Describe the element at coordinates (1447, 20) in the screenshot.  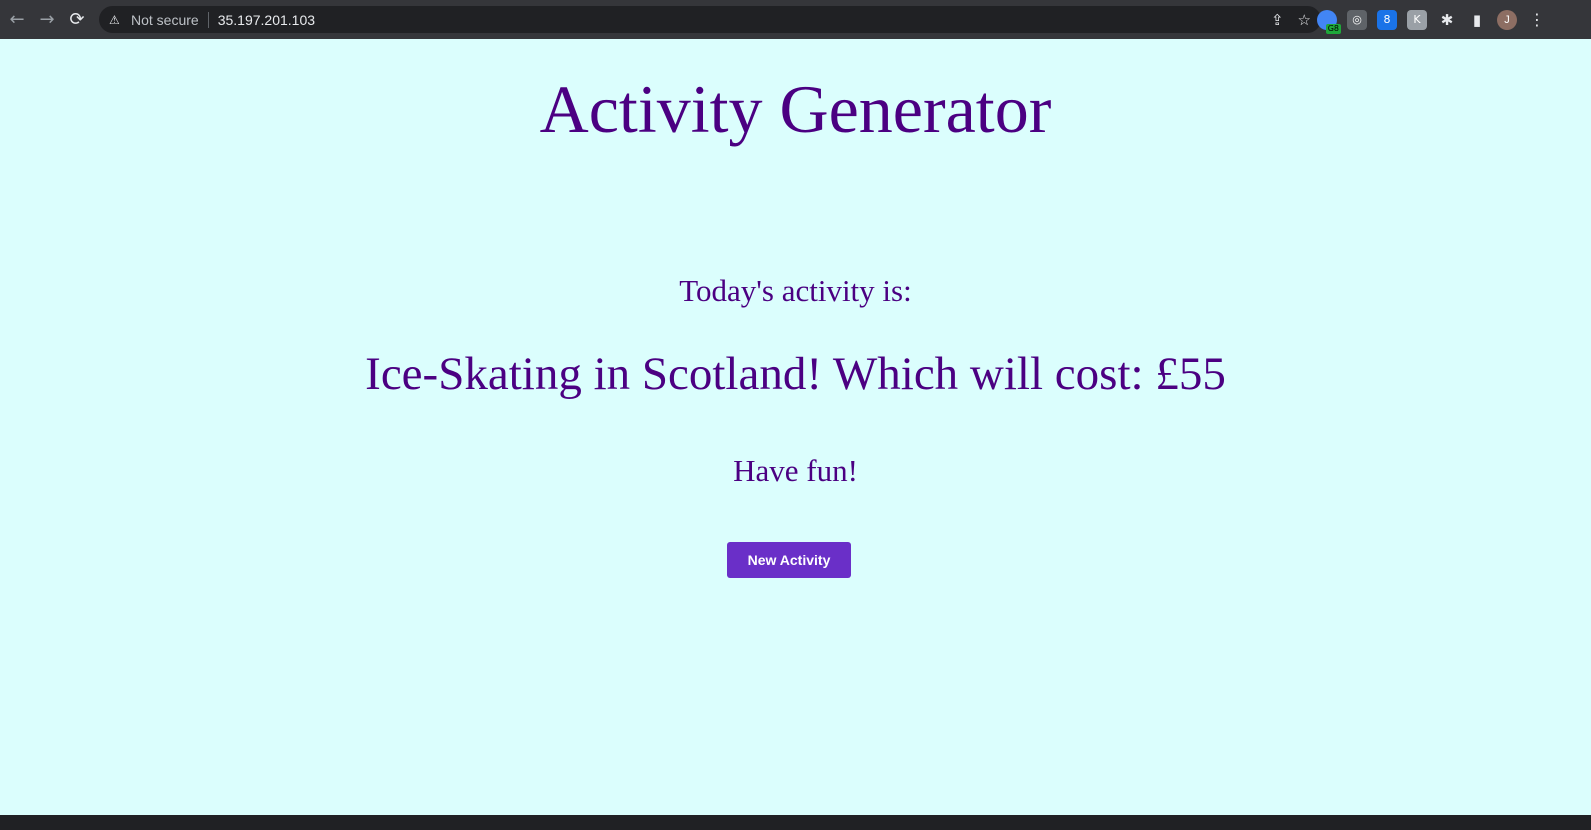
I see `puzzle-icon: ✱` at that location.